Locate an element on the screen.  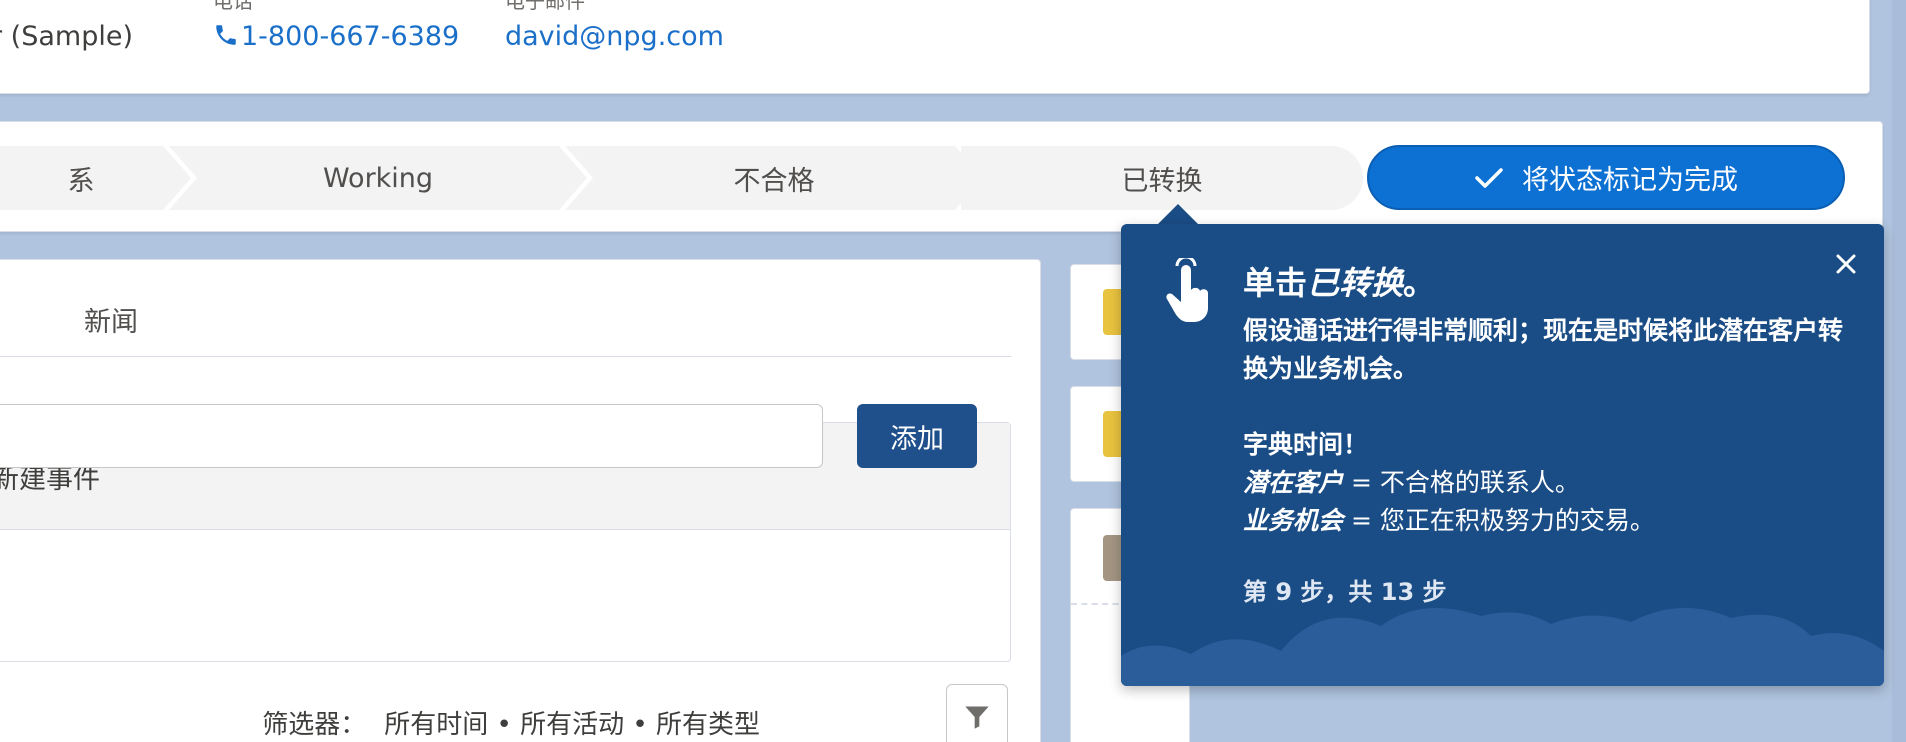
close-icon is located at coordinates (1846, 264).